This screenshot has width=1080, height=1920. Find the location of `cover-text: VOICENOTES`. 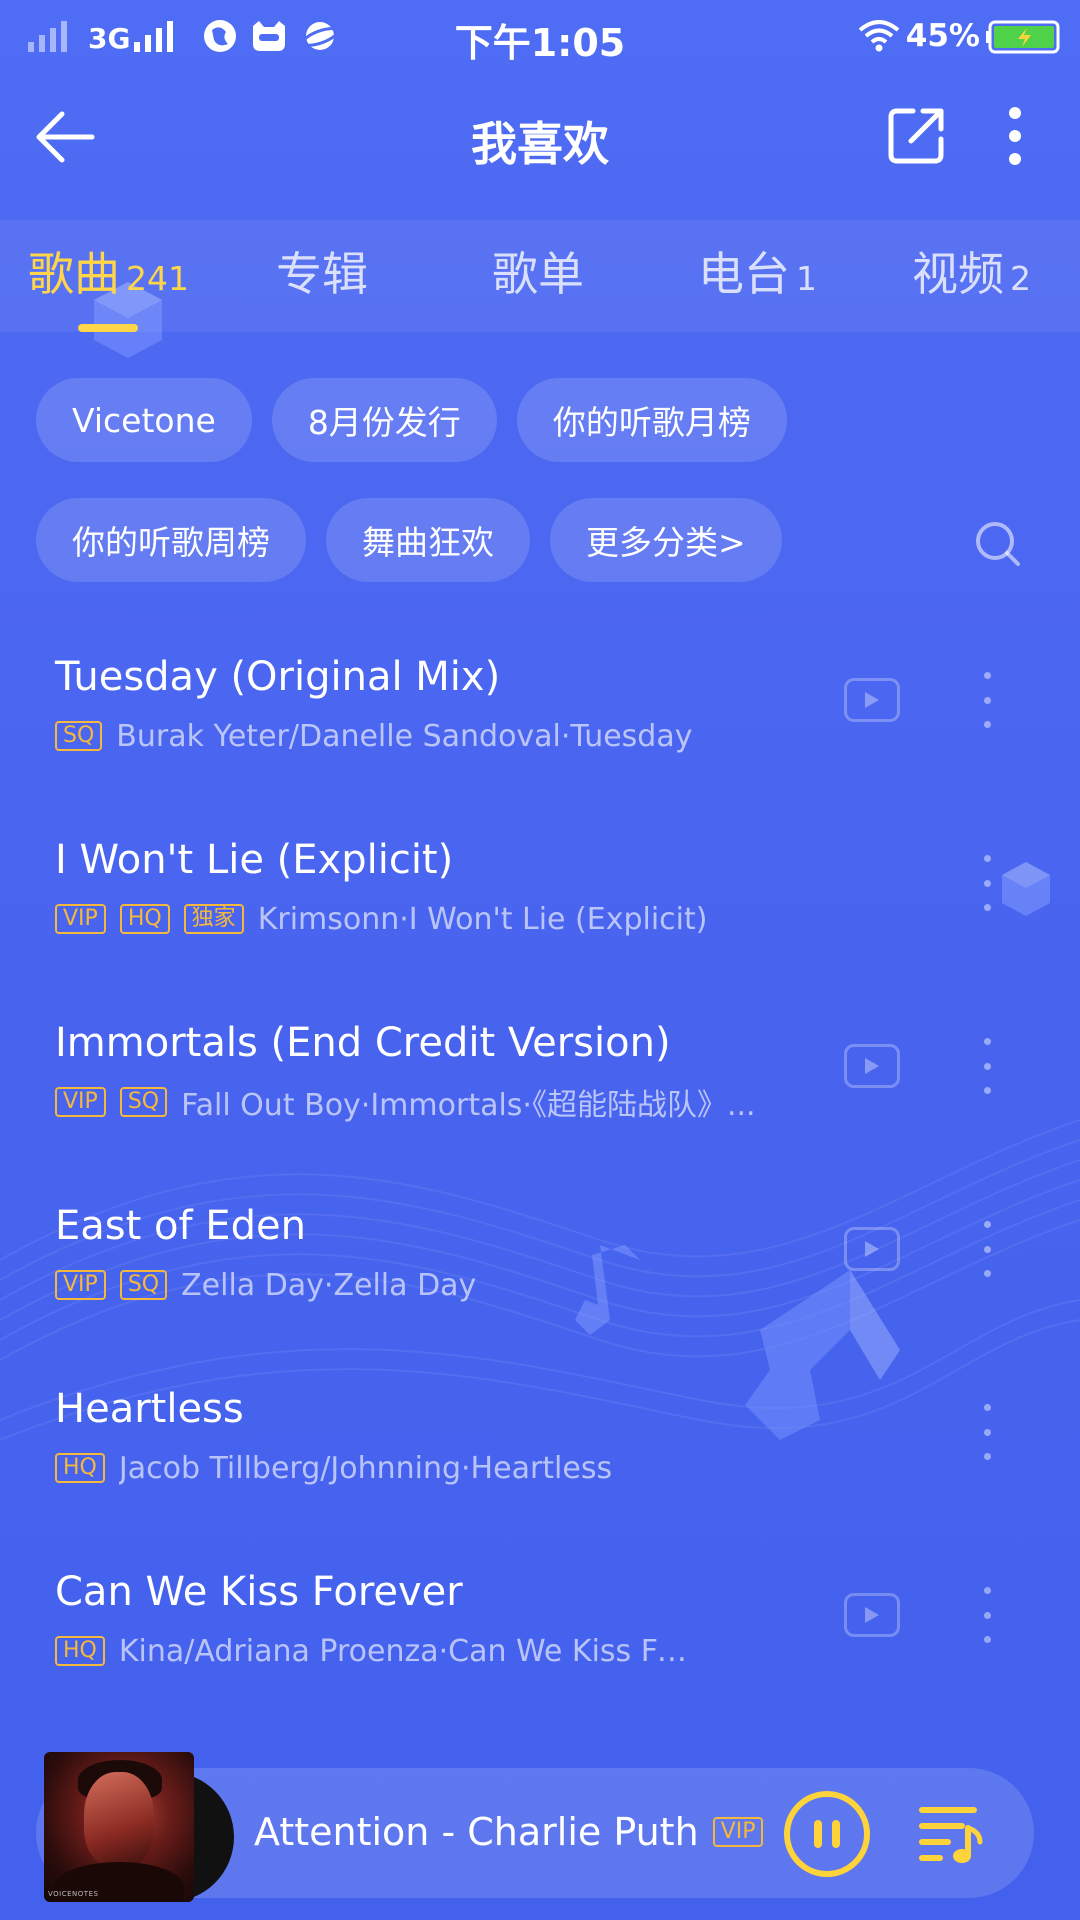

cover-text: VOICENOTES is located at coordinates (73, 1894).